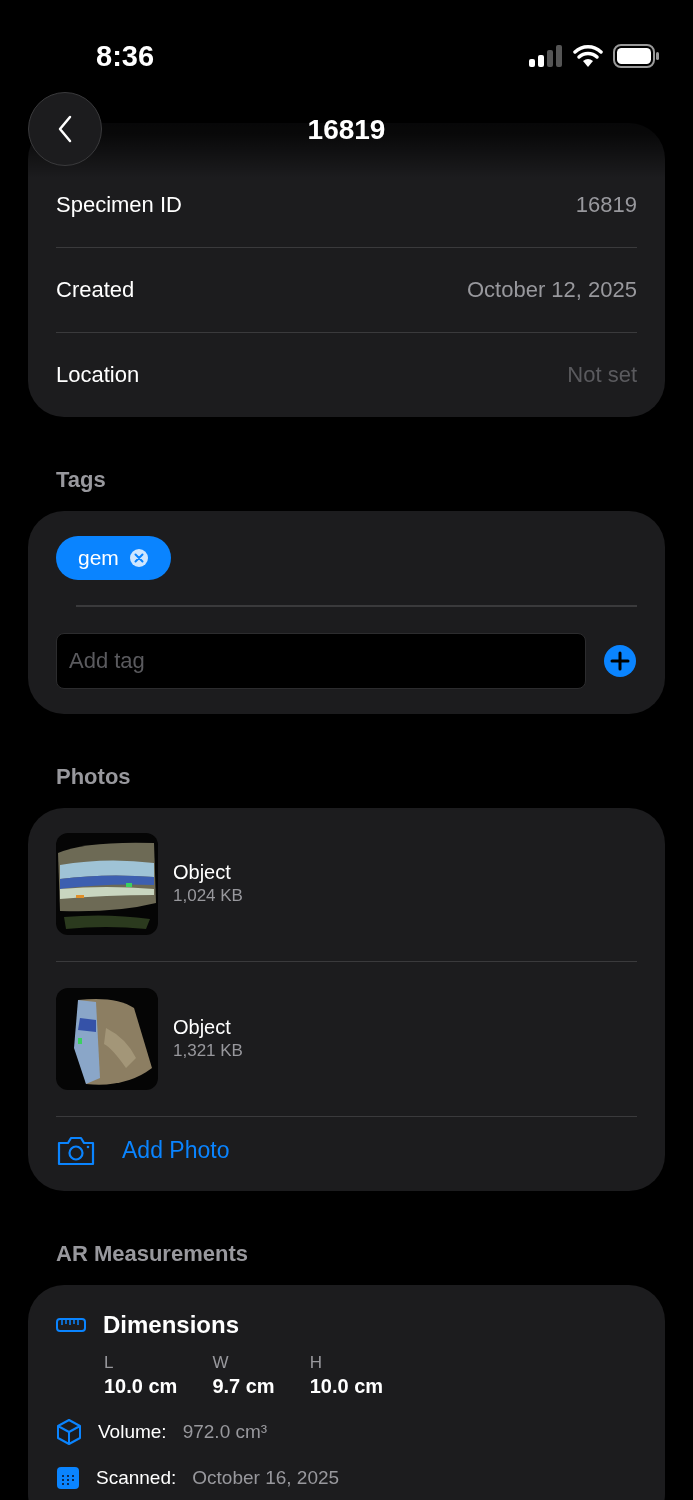  What do you see at coordinates (125, 56) in the screenshot?
I see `status-time: 8:36` at bounding box center [125, 56].